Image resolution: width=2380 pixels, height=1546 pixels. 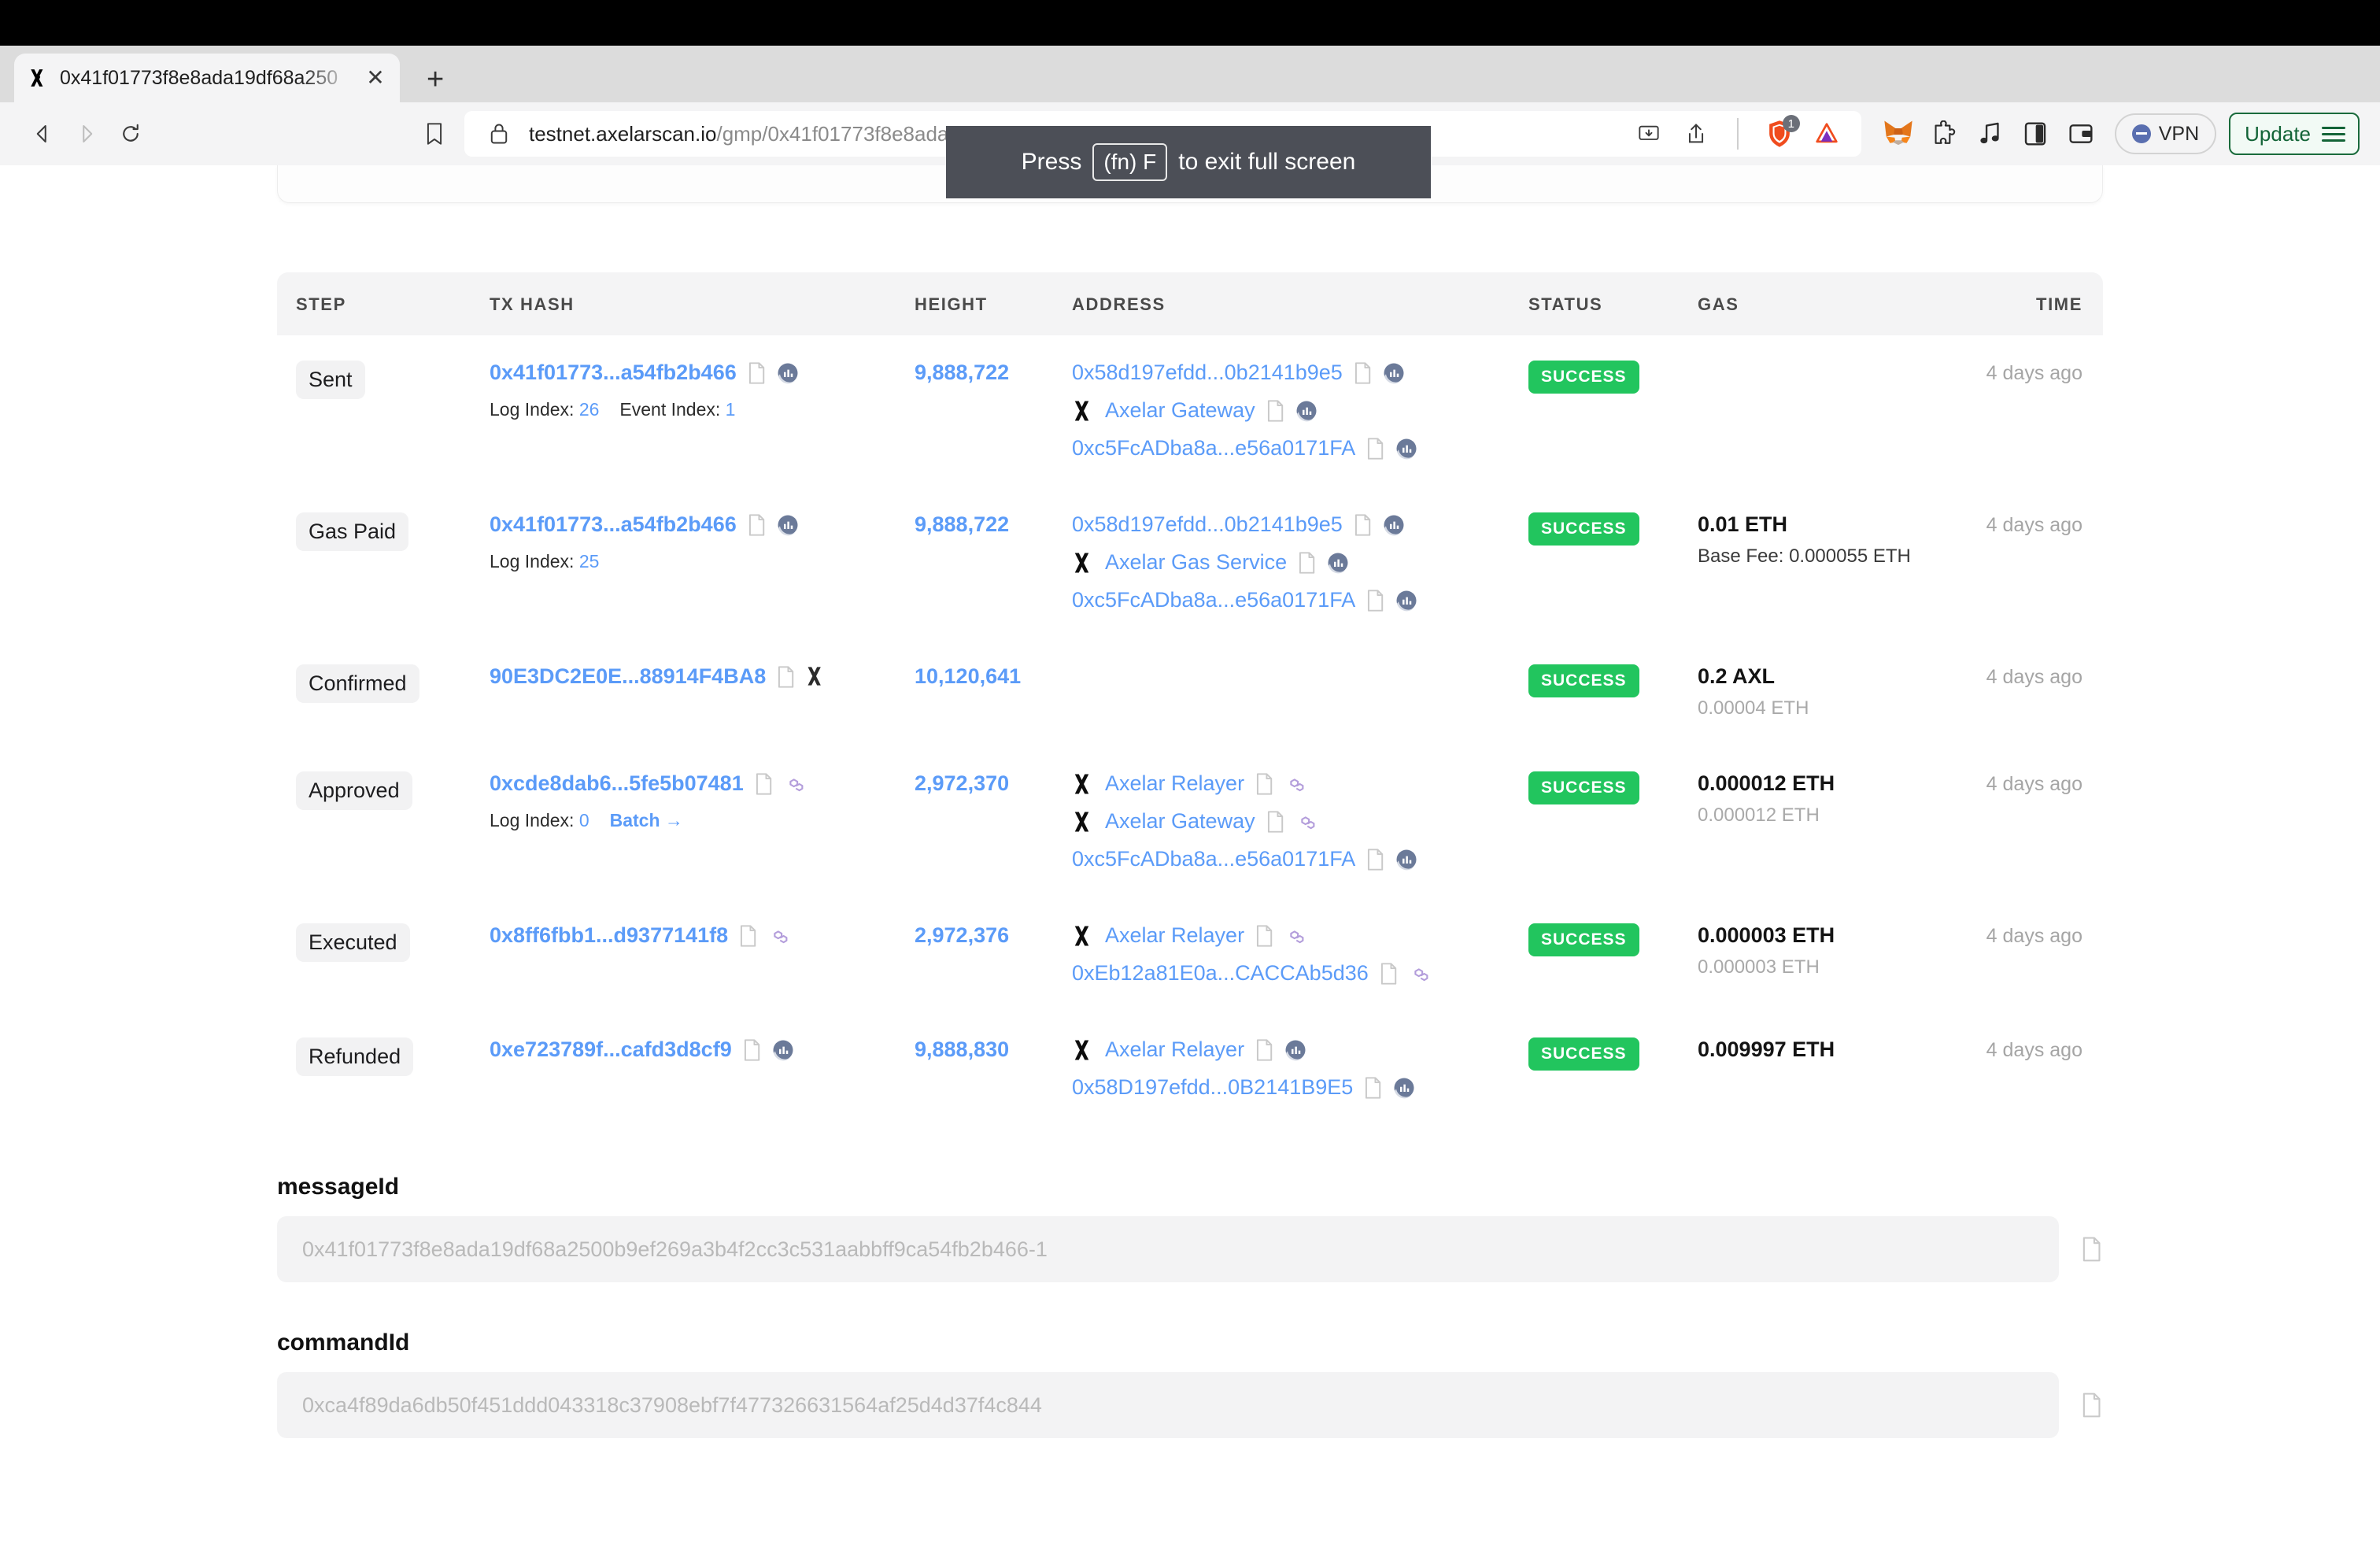 What do you see at coordinates (207, 78) in the screenshot?
I see `browser-tab: 0x41f01773f8e8ada19df68a250 ✕` at bounding box center [207, 78].